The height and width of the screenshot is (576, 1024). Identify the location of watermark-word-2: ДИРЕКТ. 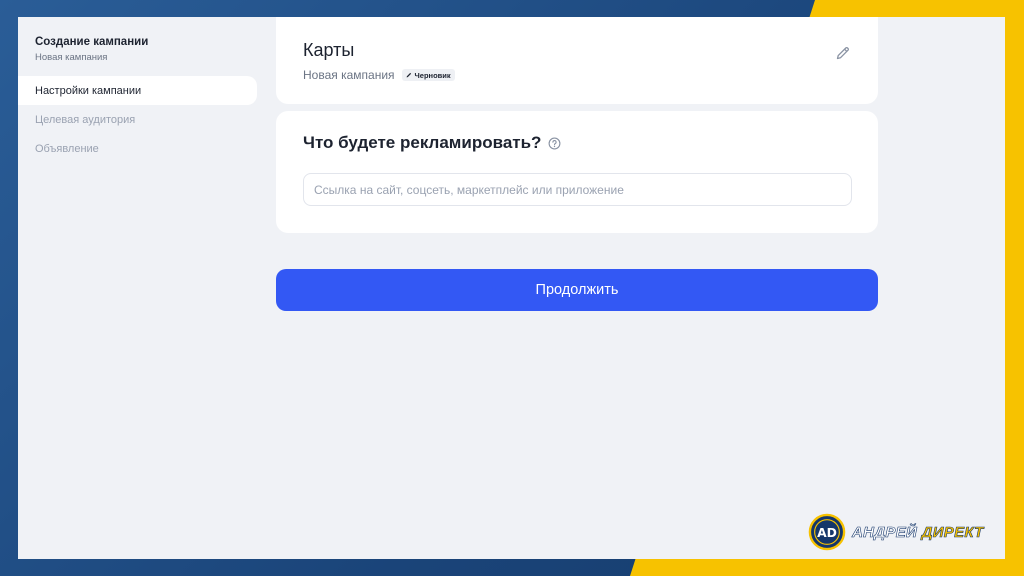
(952, 532).